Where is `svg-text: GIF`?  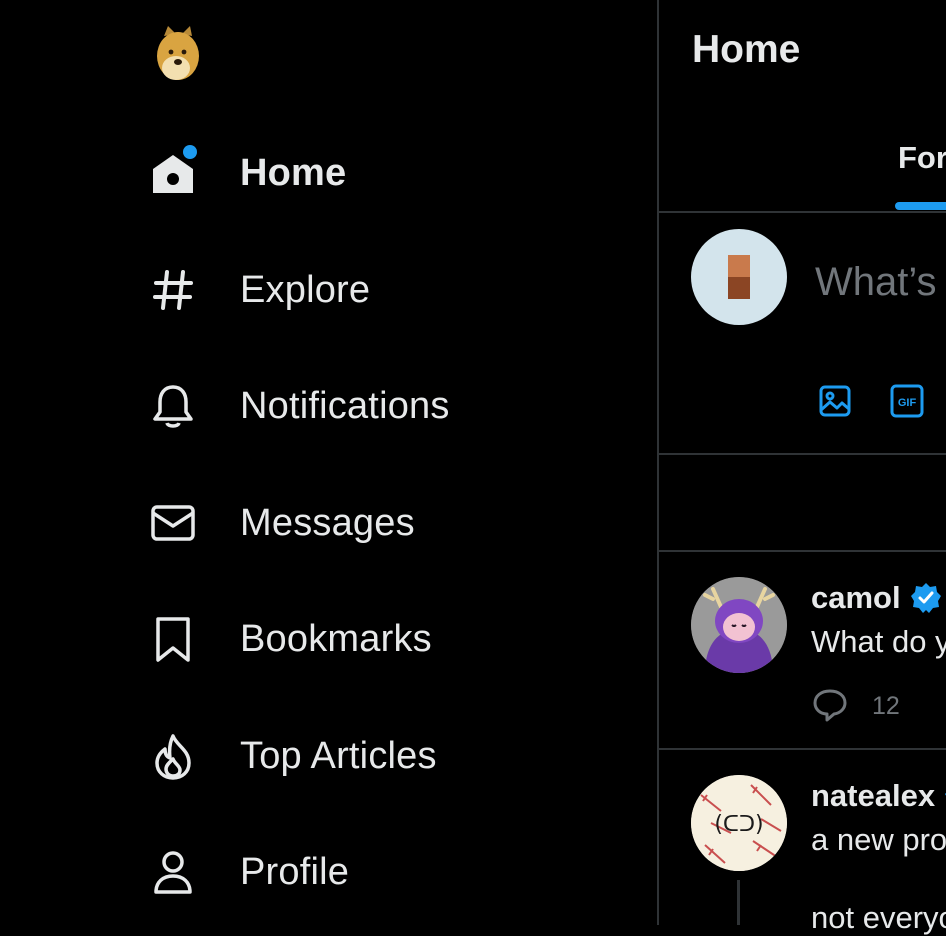
svg-text: GIF is located at coordinates (907, 403).